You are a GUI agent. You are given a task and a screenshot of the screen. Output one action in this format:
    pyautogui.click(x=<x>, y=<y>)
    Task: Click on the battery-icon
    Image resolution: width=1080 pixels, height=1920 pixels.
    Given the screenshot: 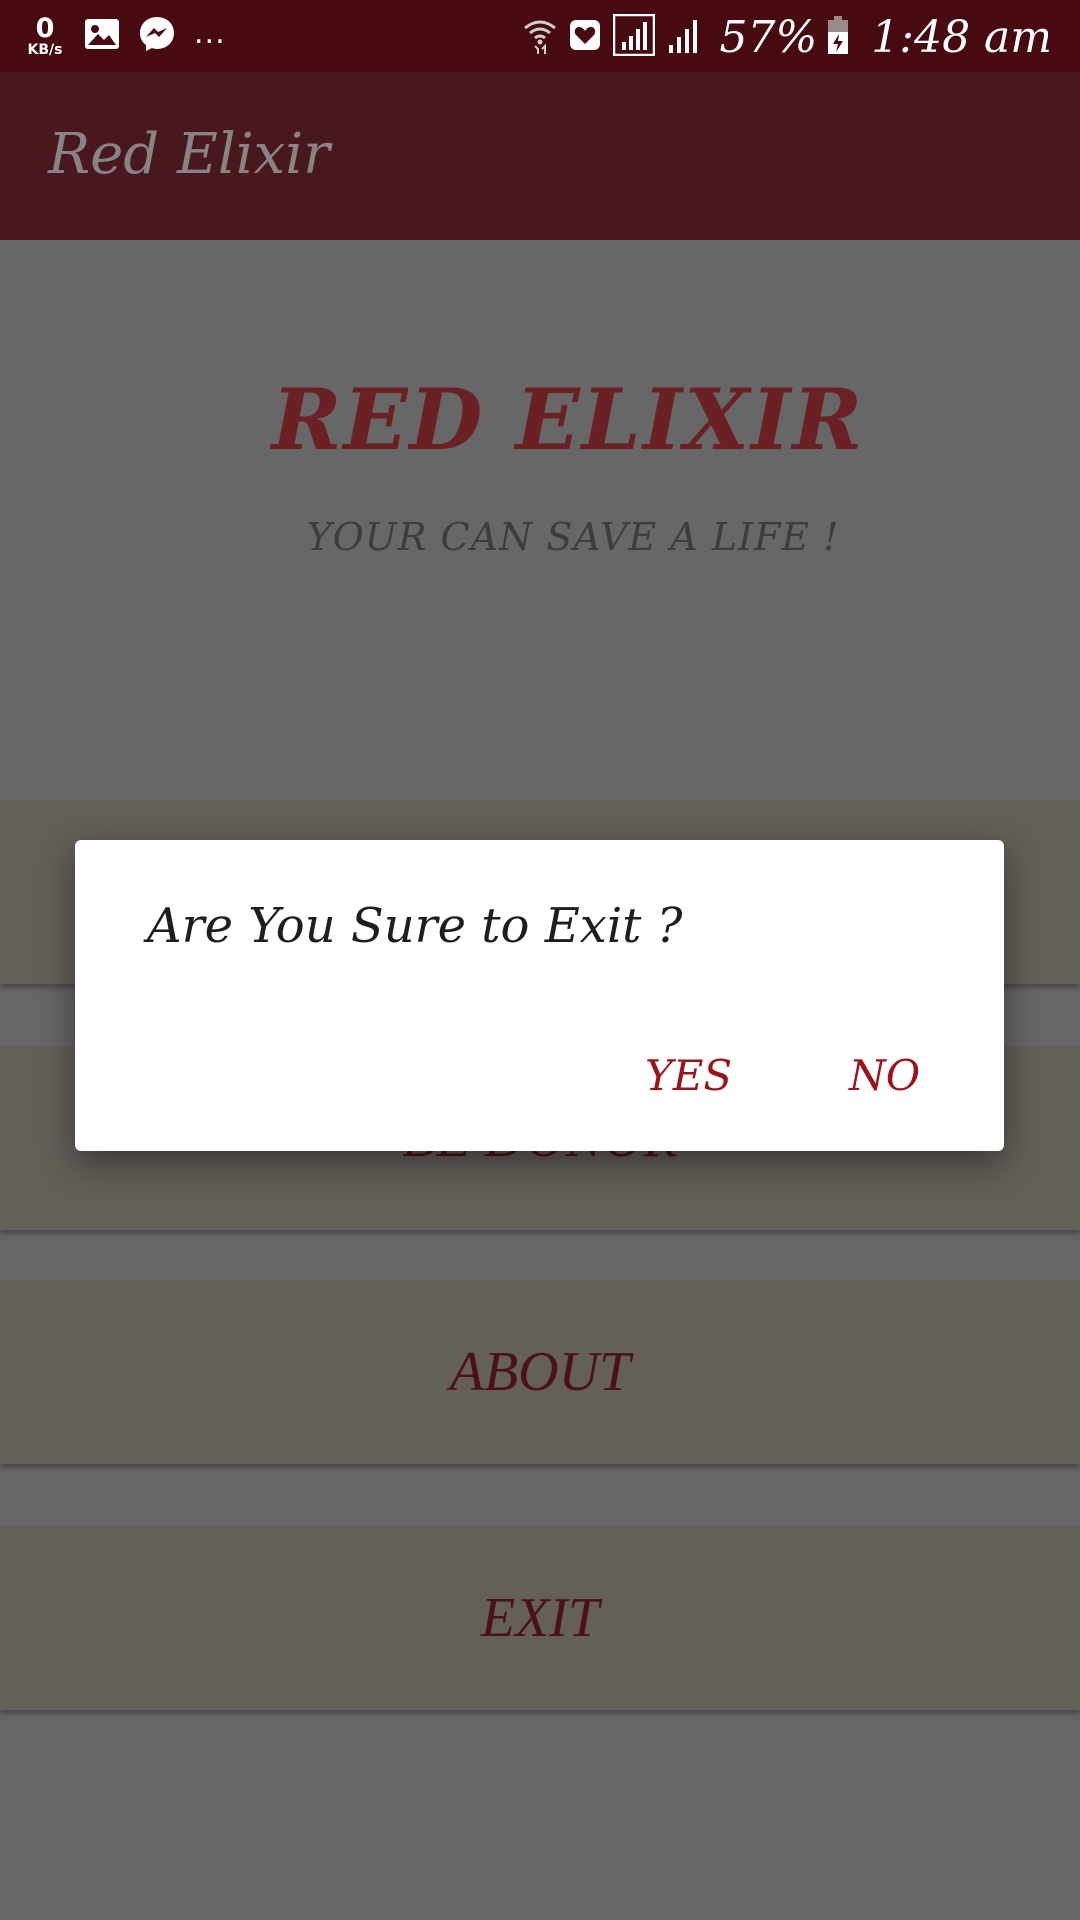 What is the action you would take?
    pyautogui.click(x=838, y=37)
    